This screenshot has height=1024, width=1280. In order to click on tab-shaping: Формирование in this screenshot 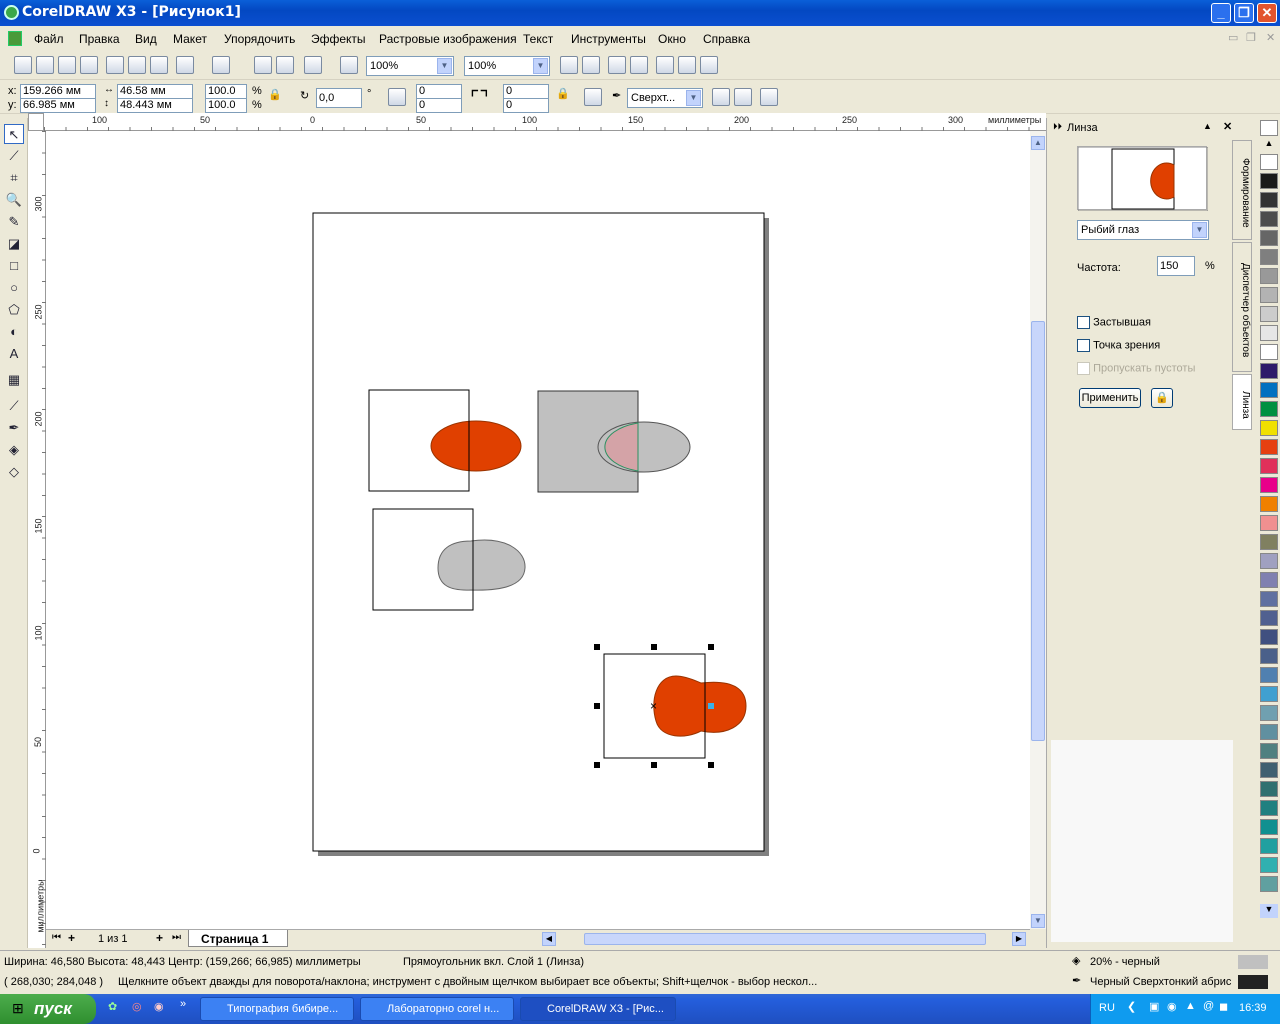, I will do `click(1242, 190)`.